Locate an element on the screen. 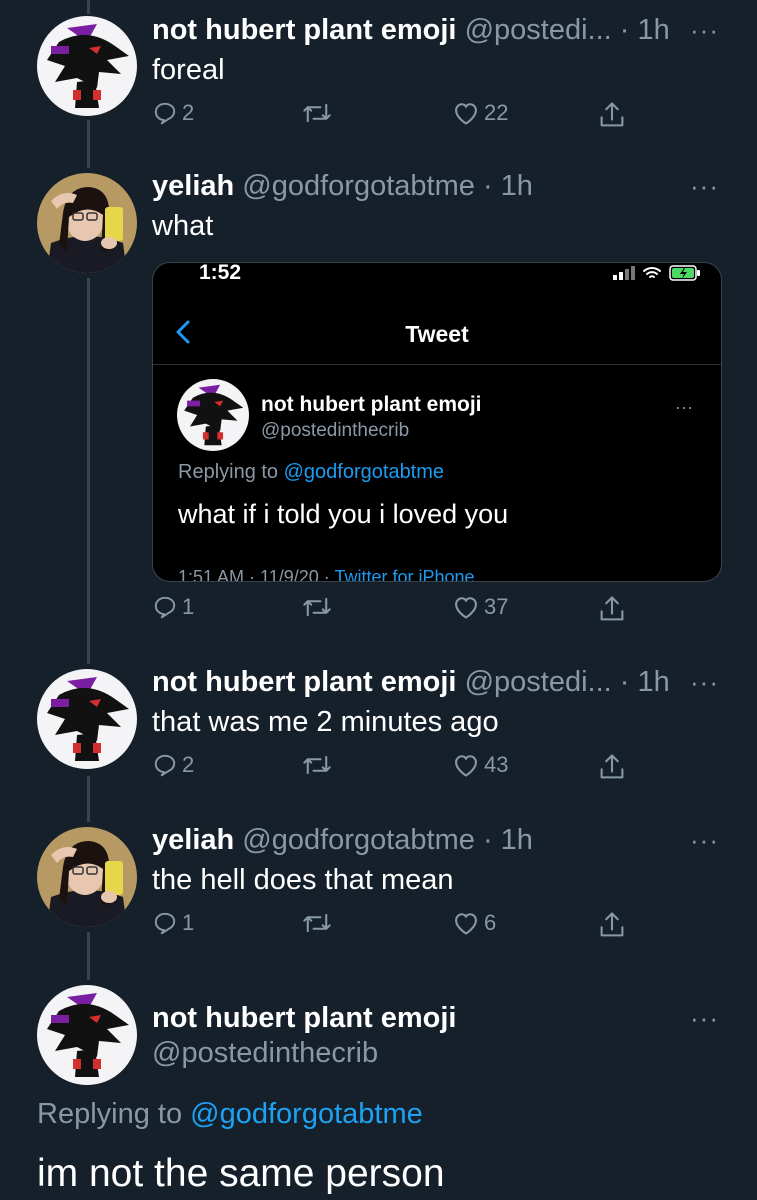 This screenshot has height=1200, width=757. tweet-text: foreal is located at coordinates (188, 70).